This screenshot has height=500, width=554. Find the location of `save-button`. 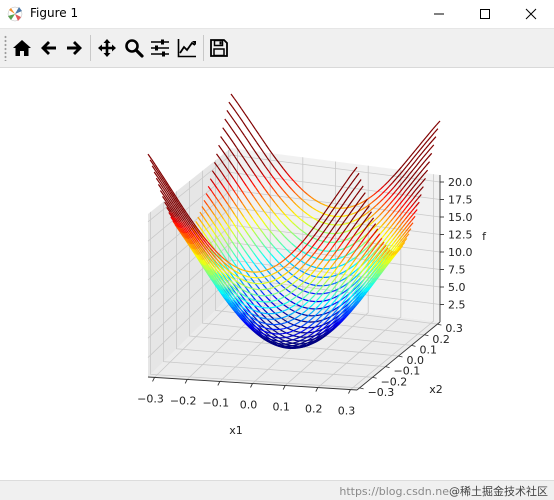

save-button is located at coordinates (219, 48).